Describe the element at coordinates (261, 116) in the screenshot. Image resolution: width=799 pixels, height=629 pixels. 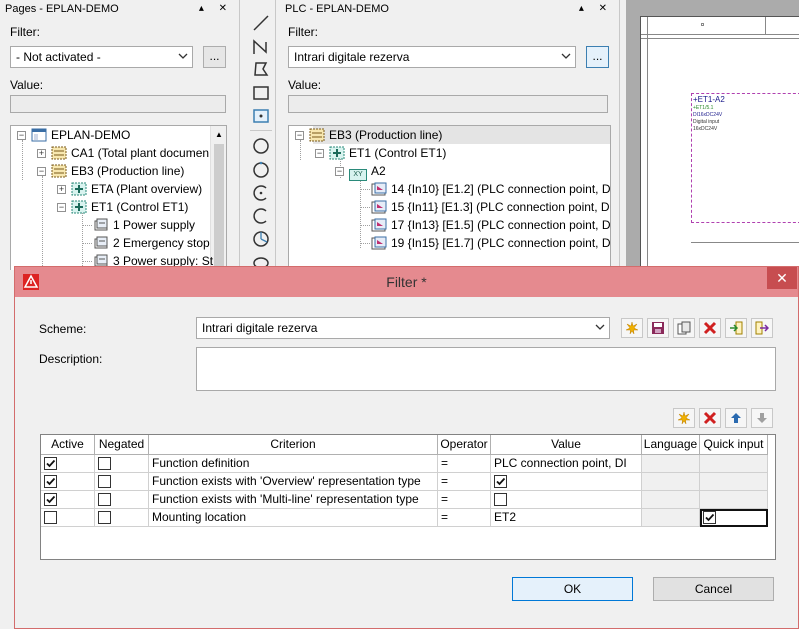
I see `rectangle-center-tool-icon` at that location.